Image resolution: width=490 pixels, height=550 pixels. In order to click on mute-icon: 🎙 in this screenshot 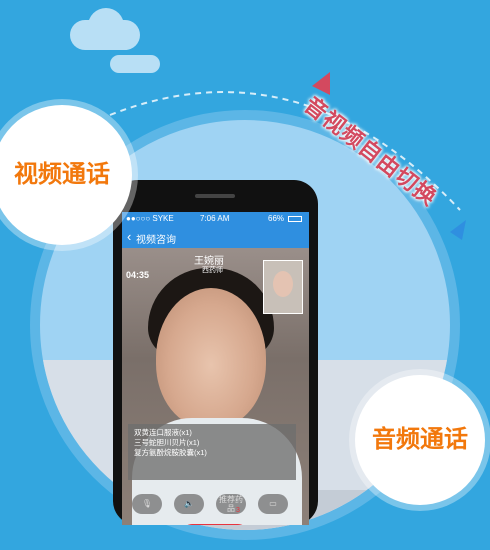, I will do `click(147, 503)`.